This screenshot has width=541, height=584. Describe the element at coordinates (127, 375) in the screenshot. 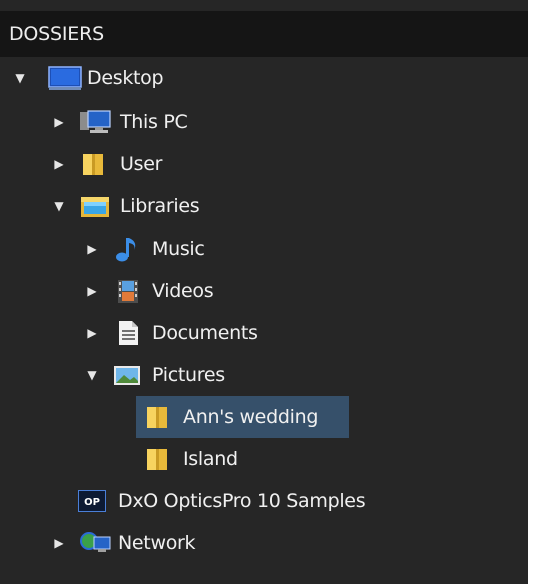

I see `picture-icon` at that location.